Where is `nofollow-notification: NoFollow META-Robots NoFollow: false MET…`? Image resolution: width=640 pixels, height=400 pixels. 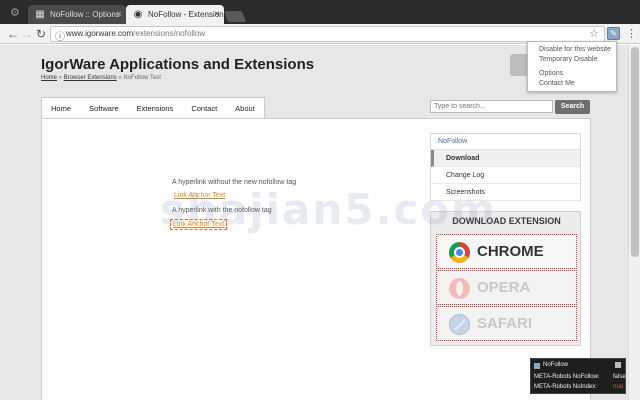
nofollow-notification: NoFollow META-Robots NoFollow: false MET… is located at coordinates (578, 376).